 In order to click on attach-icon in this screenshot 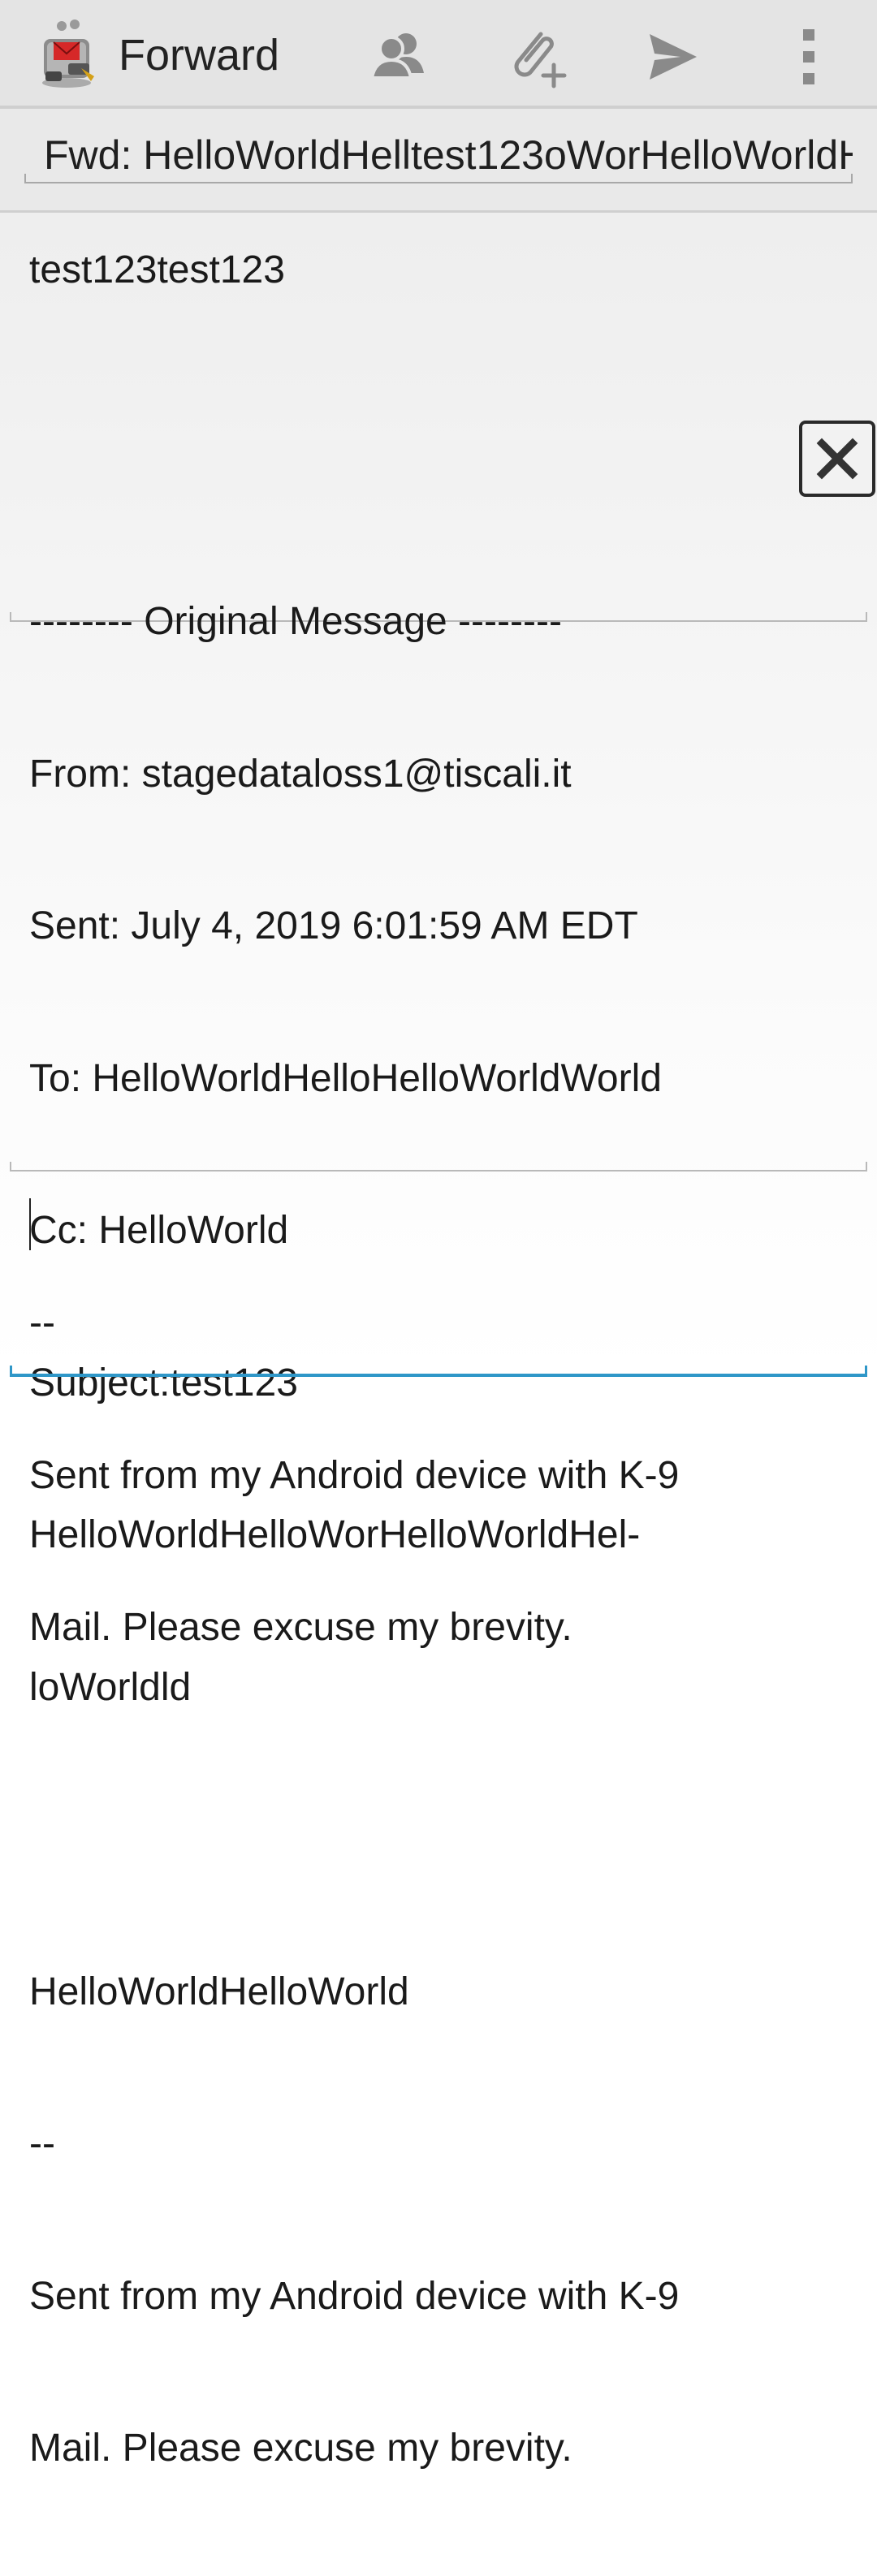, I will do `click(540, 60)`.